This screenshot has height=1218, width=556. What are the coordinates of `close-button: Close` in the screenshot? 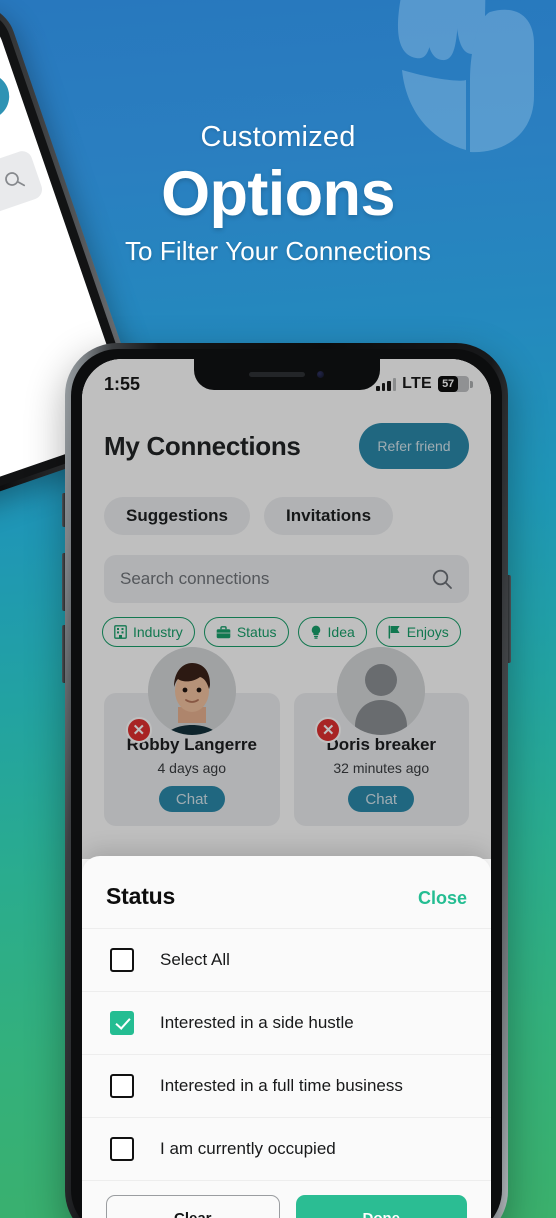 It's located at (442, 898).